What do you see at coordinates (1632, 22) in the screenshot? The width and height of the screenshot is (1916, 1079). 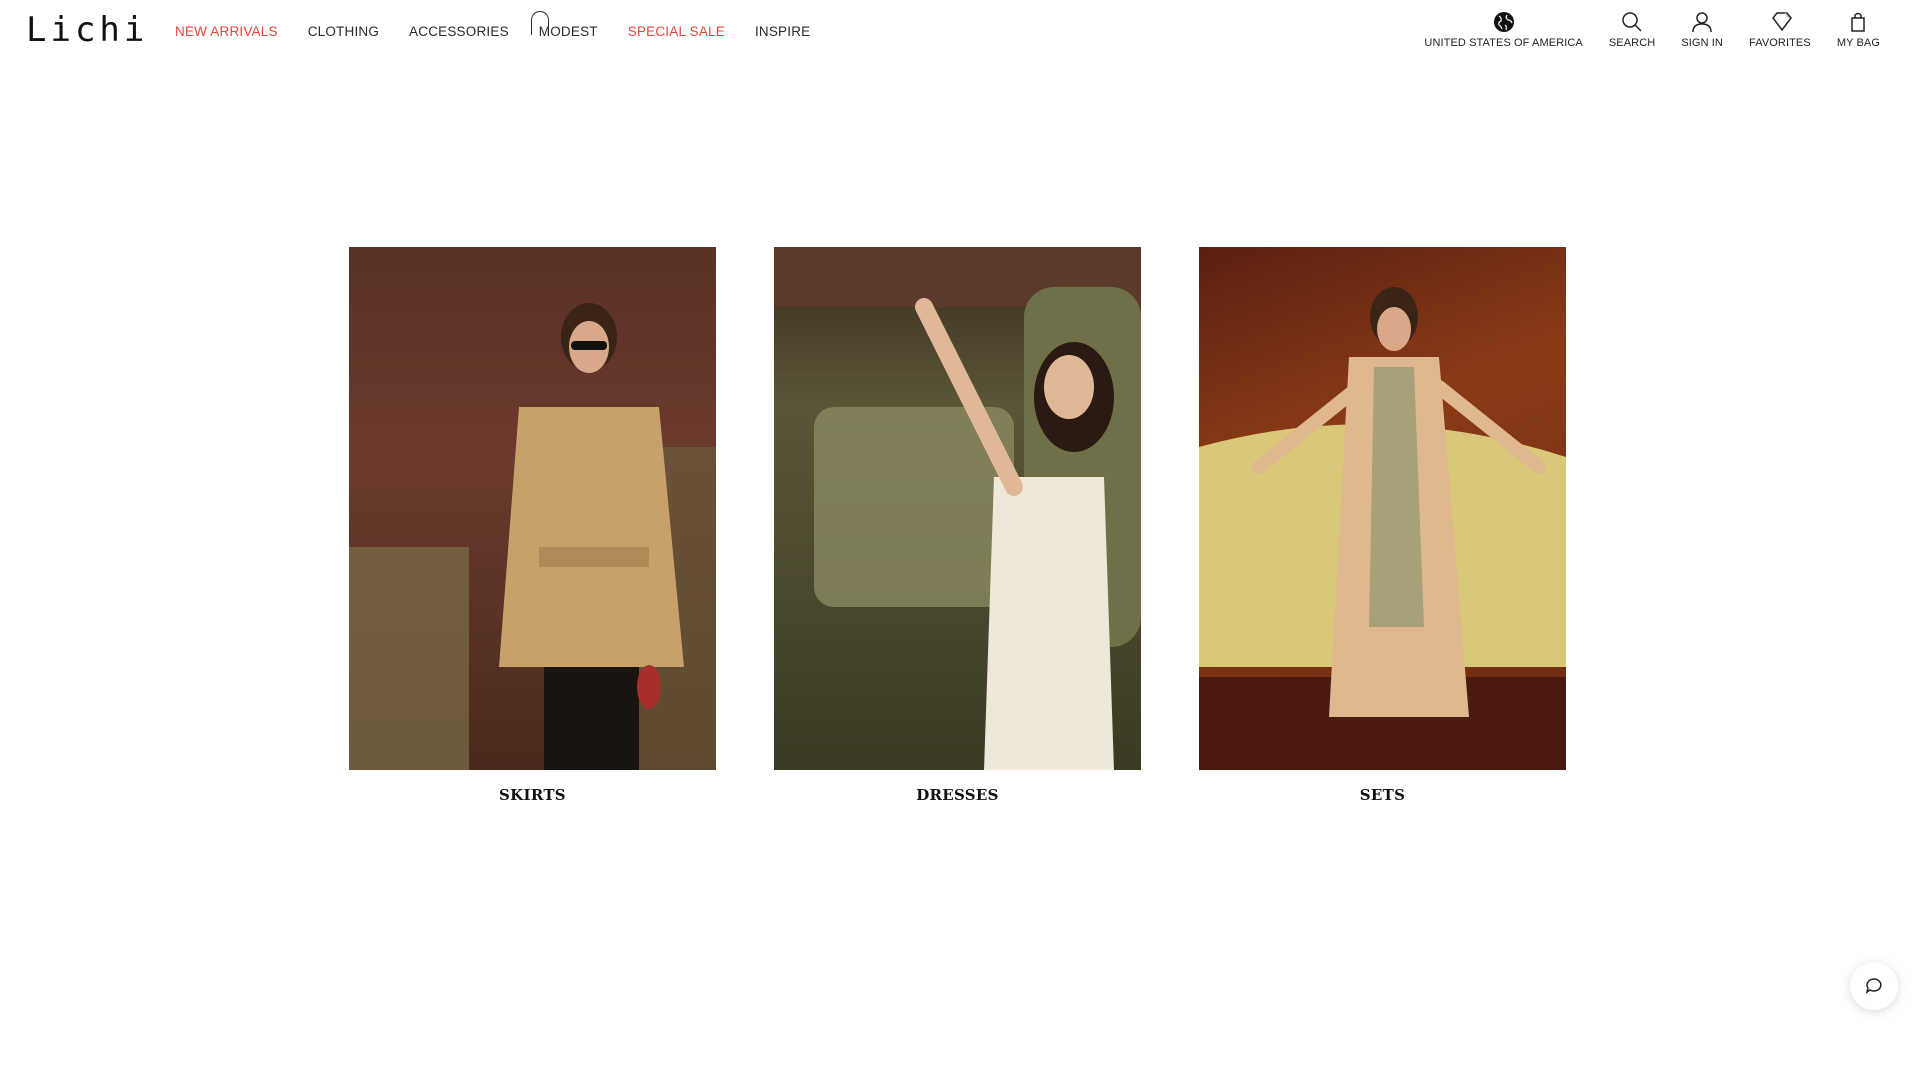 I see `search-icon` at bounding box center [1632, 22].